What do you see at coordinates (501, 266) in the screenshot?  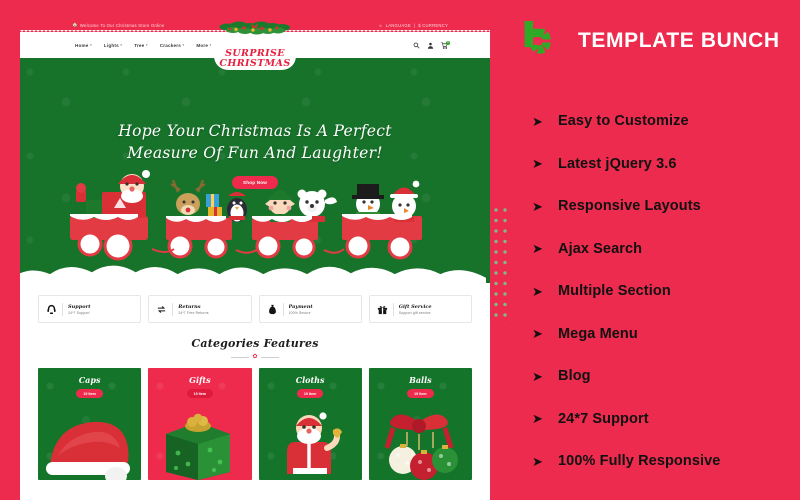 I see `dot-grid-decoration` at bounding box center [501, 266].